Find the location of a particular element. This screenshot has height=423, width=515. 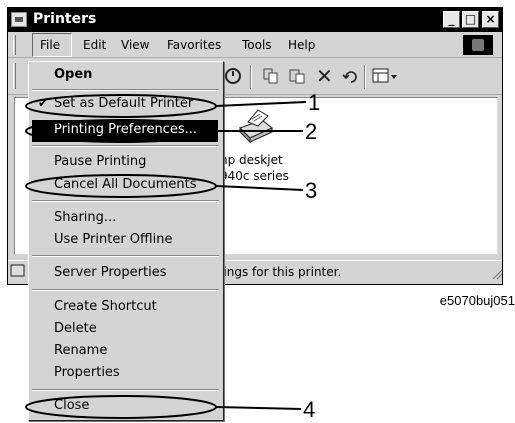

callout-number-3: 3 is located at coordinates (311, 190).